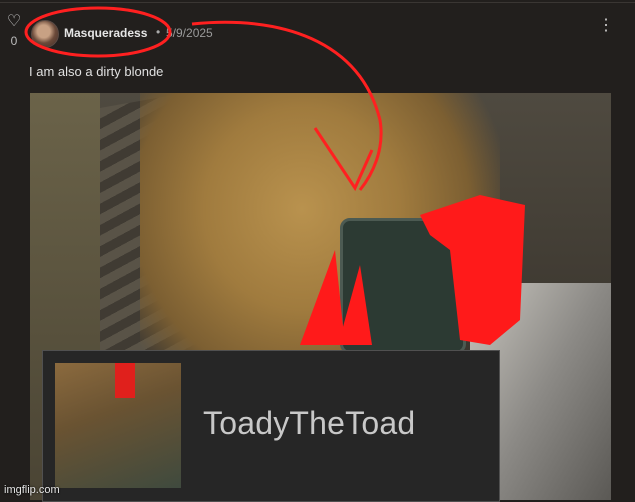 This screenshot has height=502, width=635. Describe the element at coordinates (343, 159) in the screenshot. I see `annotation-arrow-head` at that location.